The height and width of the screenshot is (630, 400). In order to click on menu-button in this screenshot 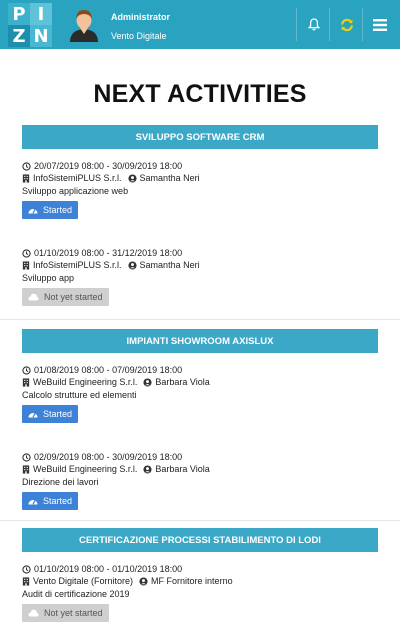, I will do `click(380, 24)`.